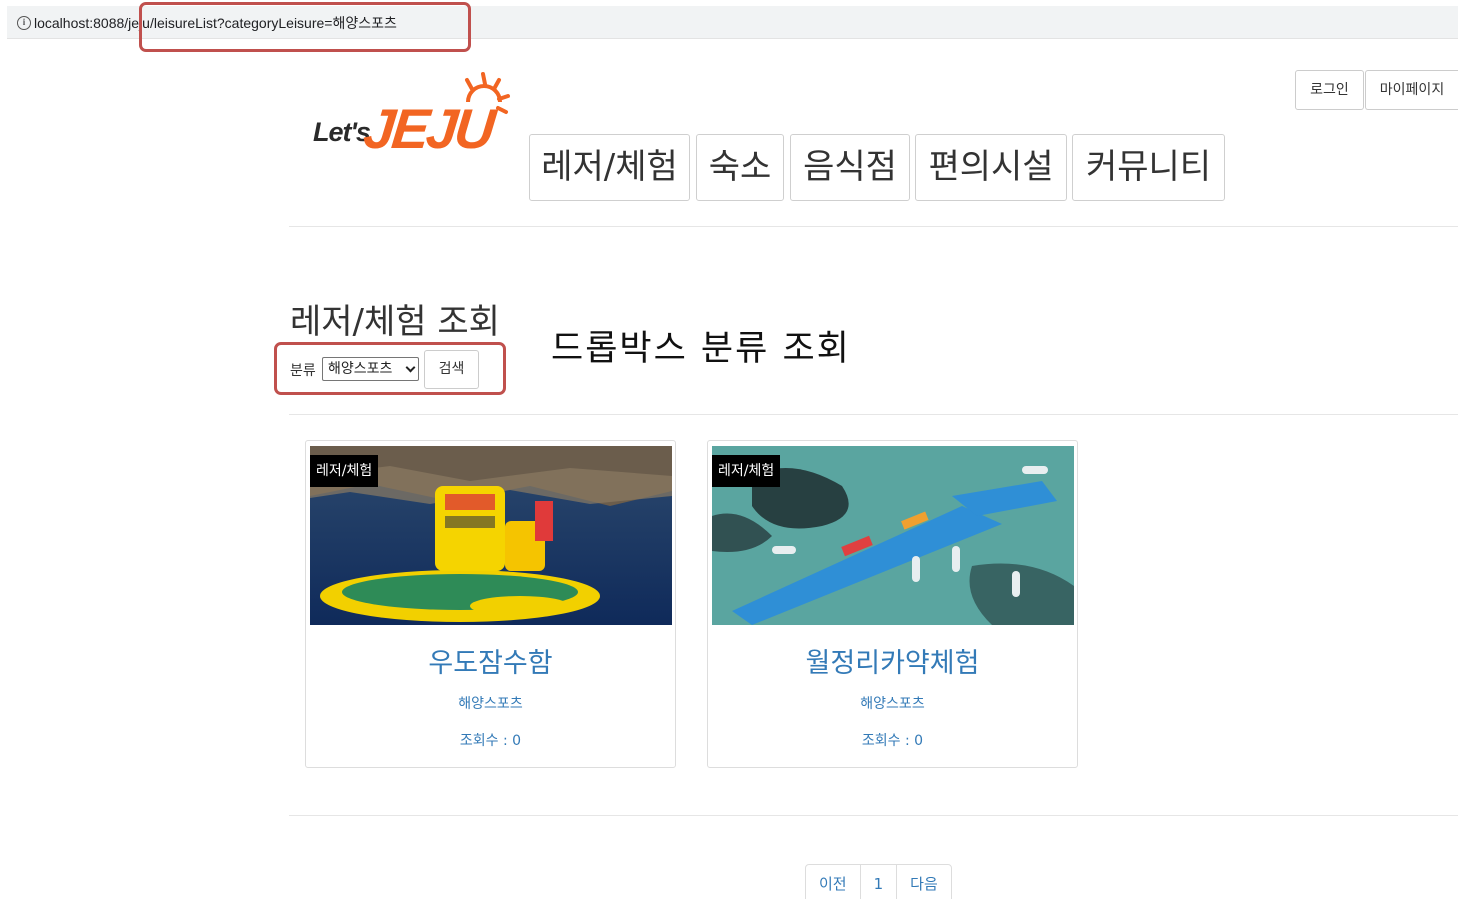 Image resolution: width=1458 pixels, height=899 pixels. Describe the element at coordinates (305, 27) in the screenshot. I see `url-highlight-box` at that location.